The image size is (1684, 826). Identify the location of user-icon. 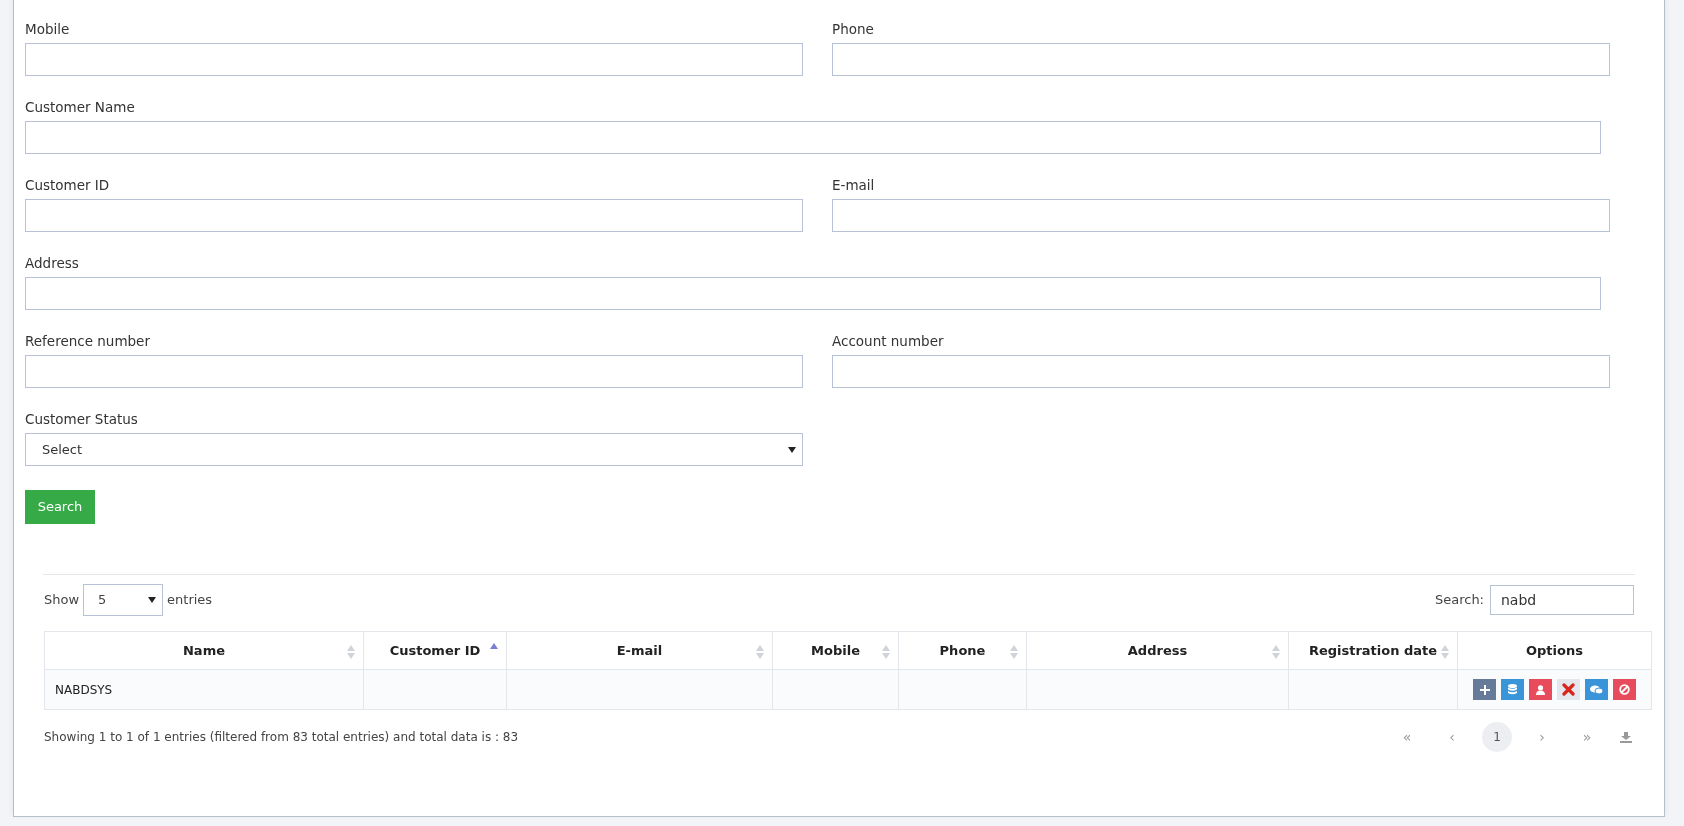
(1540, 689).